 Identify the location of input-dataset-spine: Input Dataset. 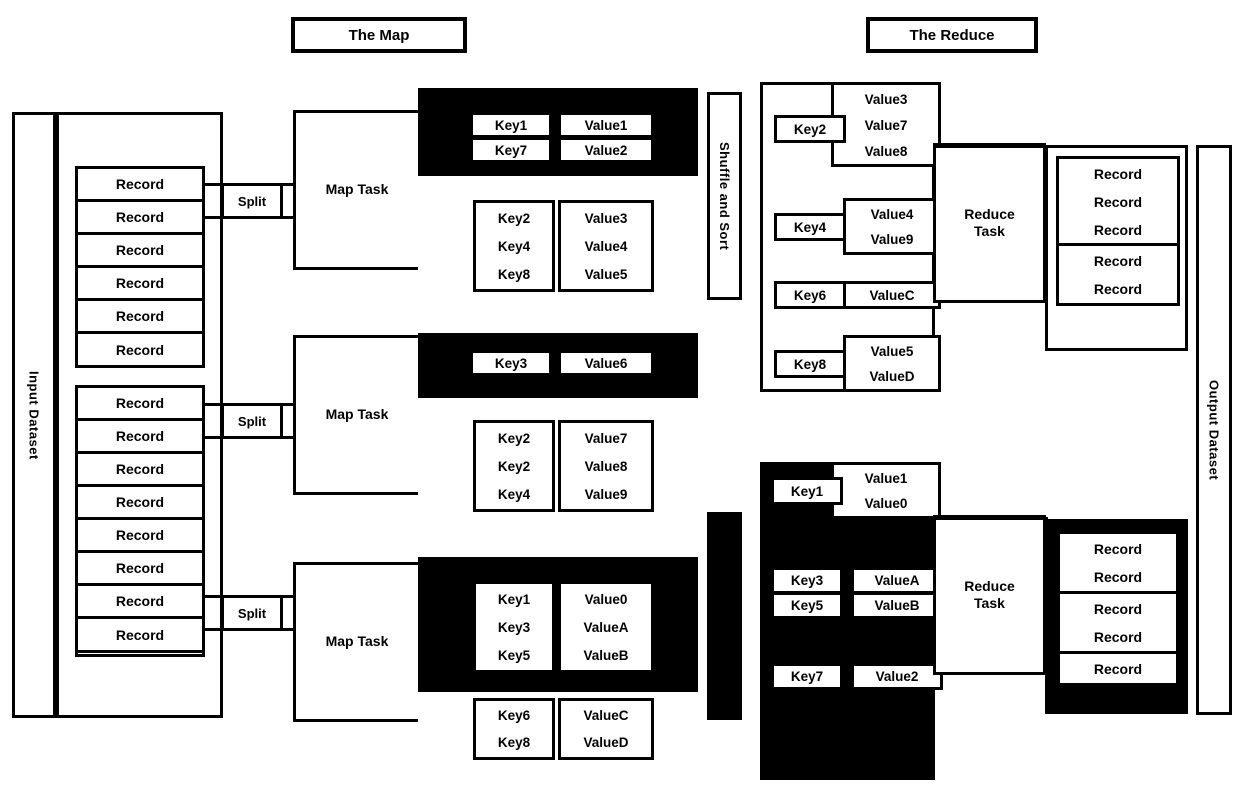
(34, 415).